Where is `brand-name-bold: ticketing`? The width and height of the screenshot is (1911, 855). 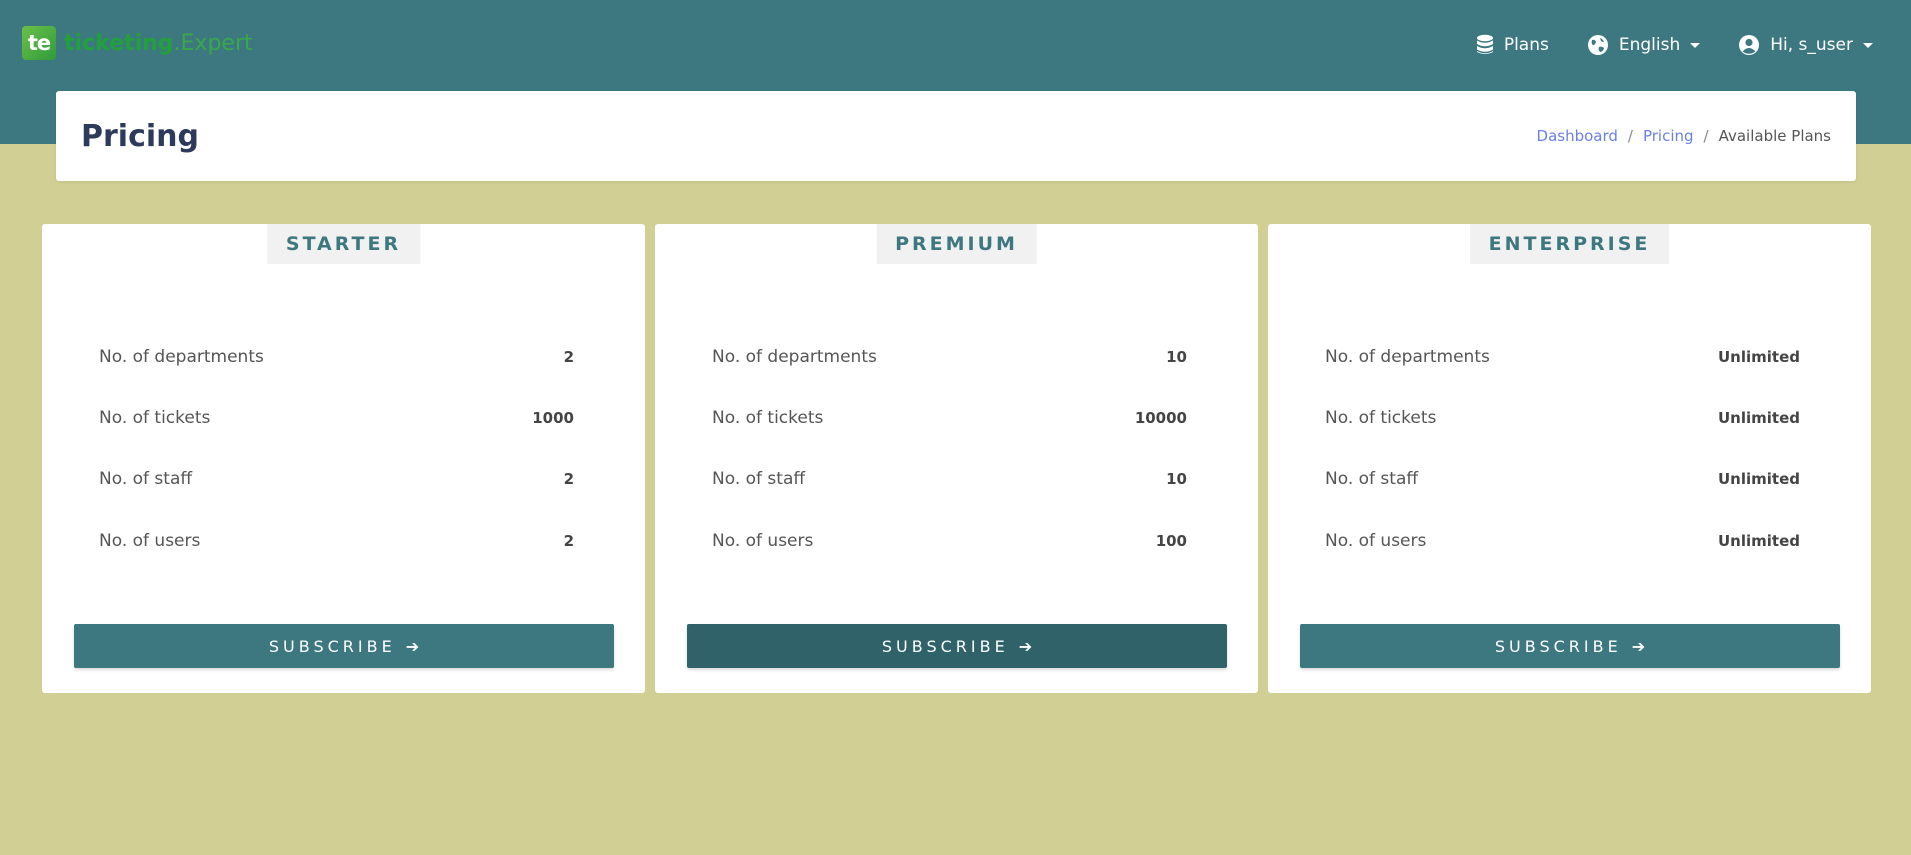
brand-name-bold: ticketing is located at coordinates (119, 43).